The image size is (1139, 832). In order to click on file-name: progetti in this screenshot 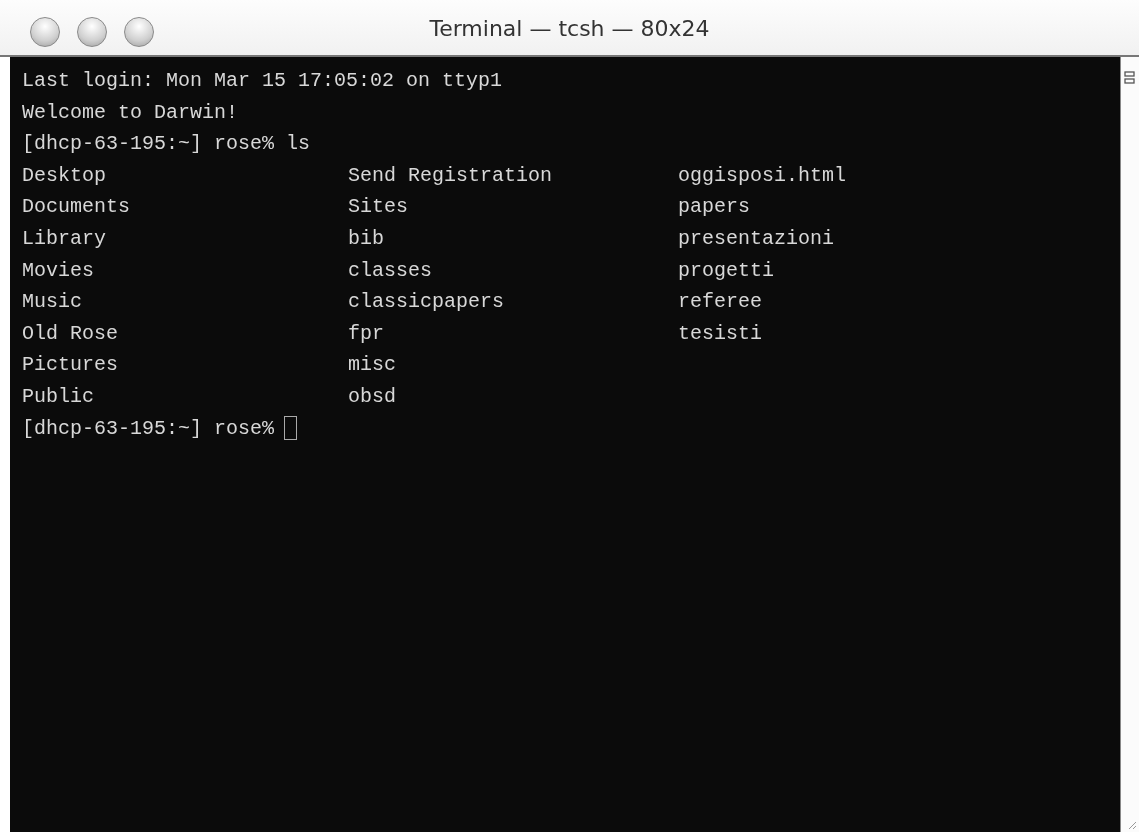, I will do `click(726, 270)`.